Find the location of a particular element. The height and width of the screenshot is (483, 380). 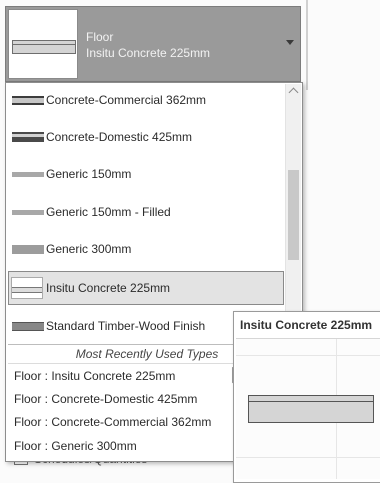

mru-item: Floor : Concrete-Domestic 425mm is located at coordinates (105, 399).